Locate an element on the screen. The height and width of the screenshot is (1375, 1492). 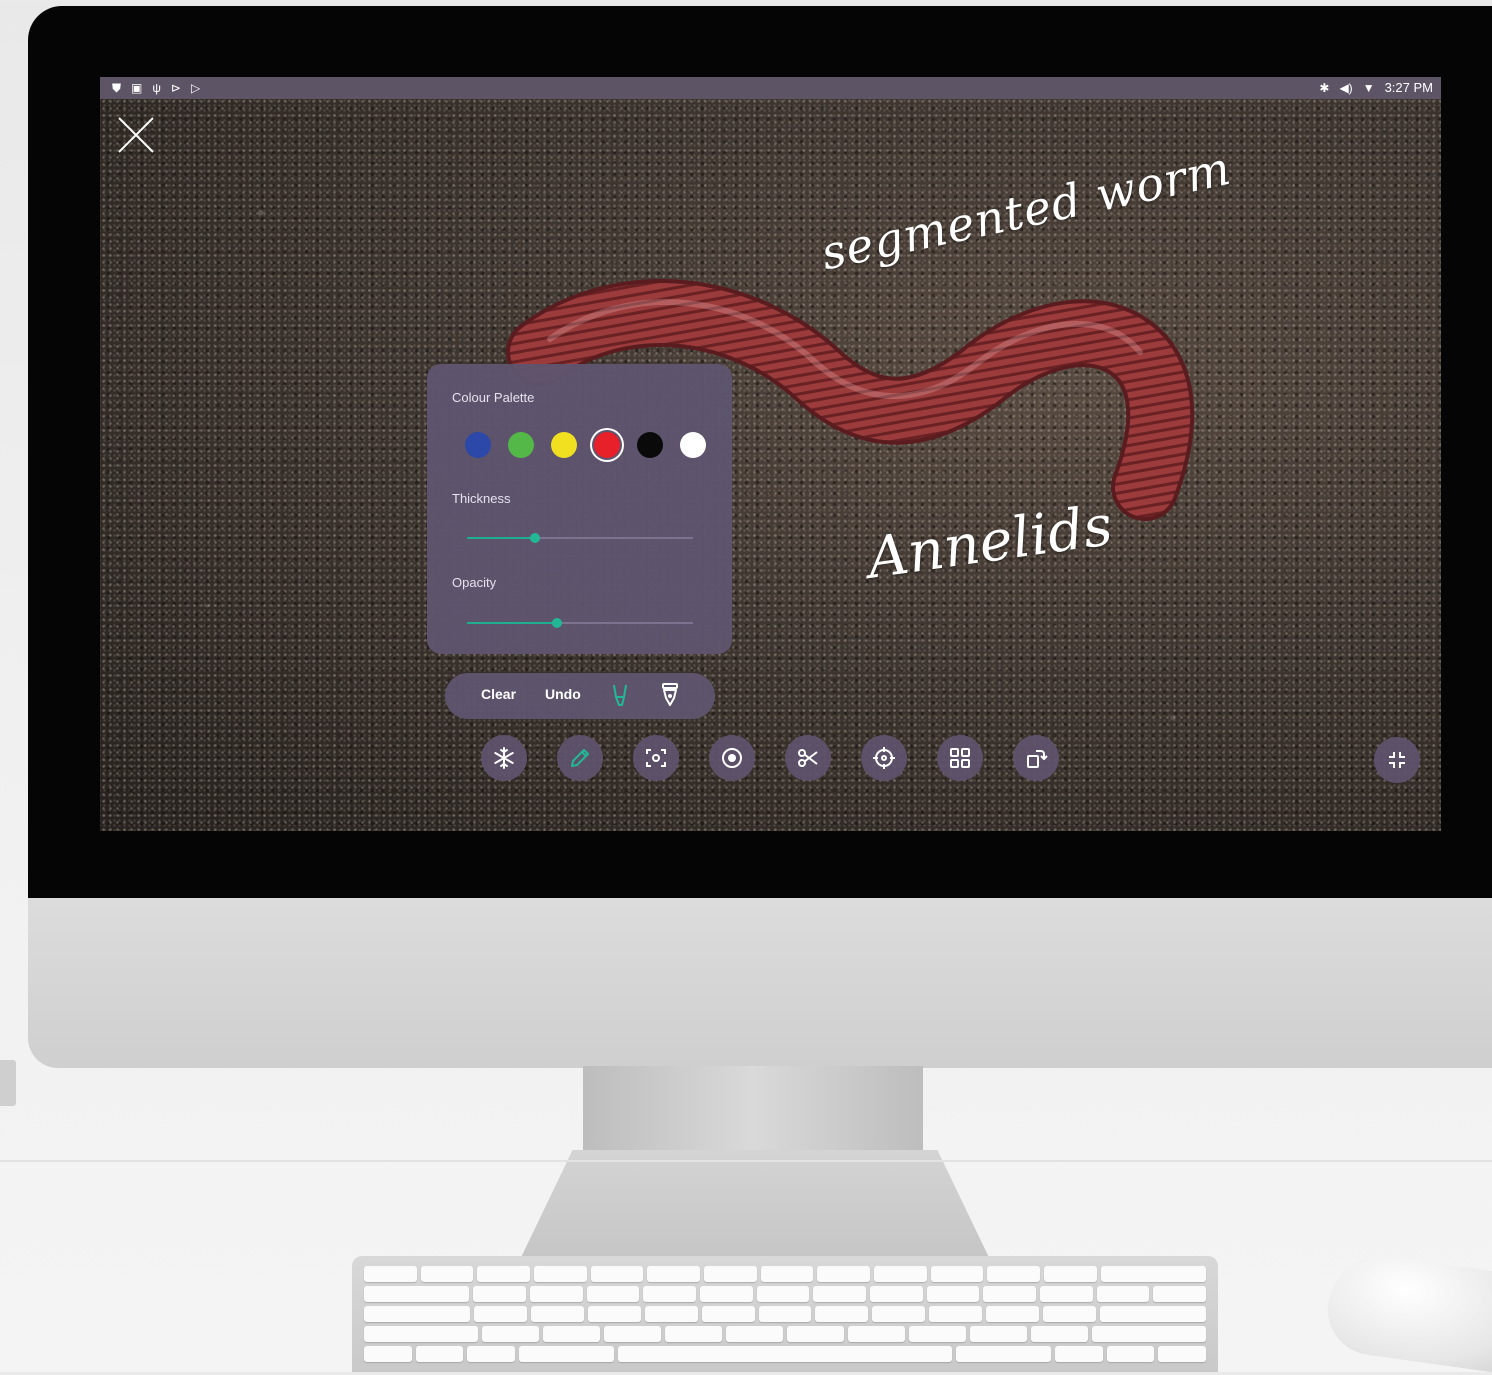
opacity-label: Opacity is located at coordinates (474, 582).